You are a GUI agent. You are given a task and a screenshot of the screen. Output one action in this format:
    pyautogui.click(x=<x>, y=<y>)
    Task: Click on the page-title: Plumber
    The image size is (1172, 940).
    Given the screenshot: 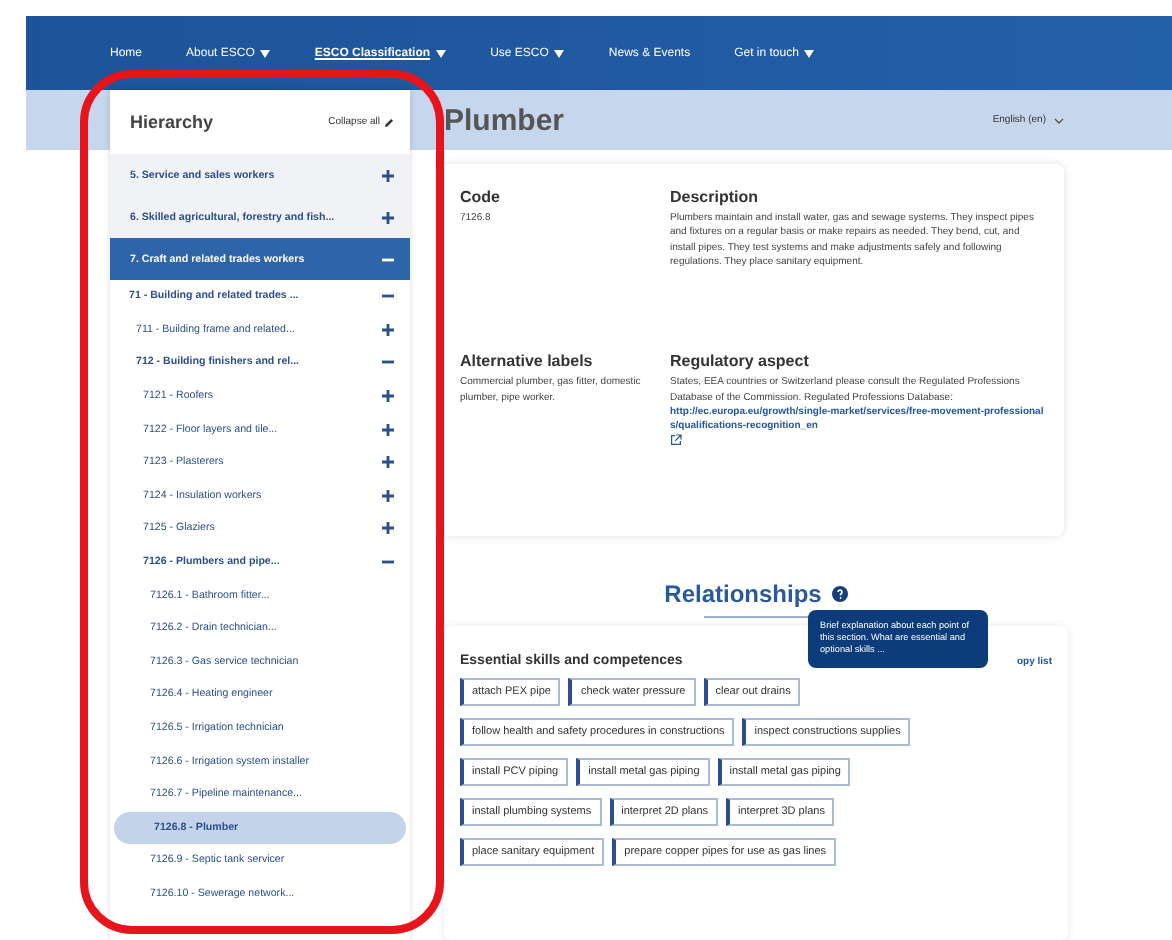 What is the action you would take?
    pyautogui.click(x=504, y=120)
    